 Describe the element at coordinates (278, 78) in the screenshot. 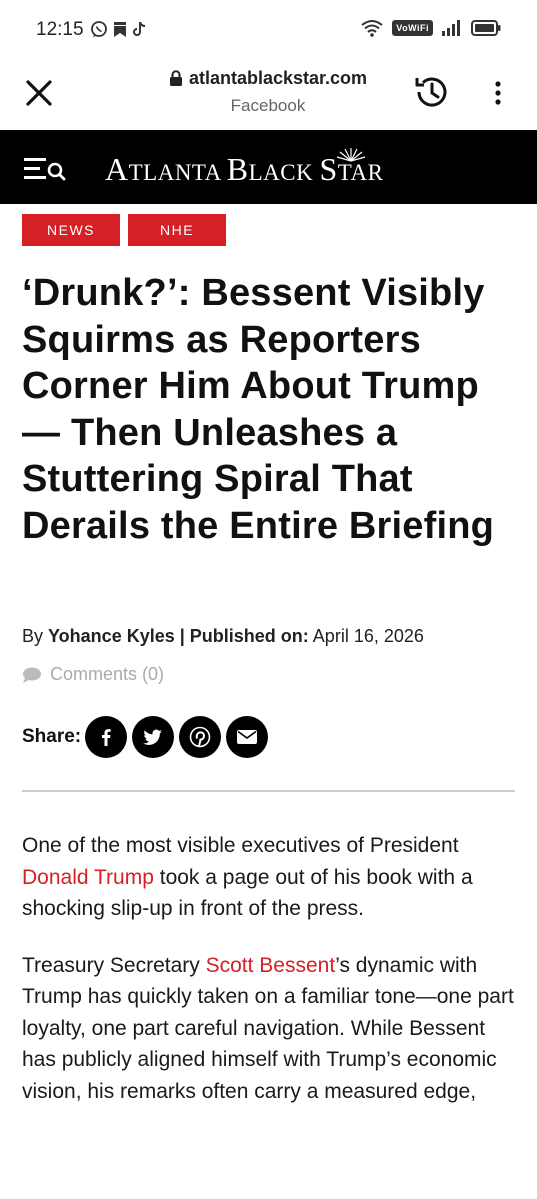

I see `url-domain: atlantablackstar.com` at that location.